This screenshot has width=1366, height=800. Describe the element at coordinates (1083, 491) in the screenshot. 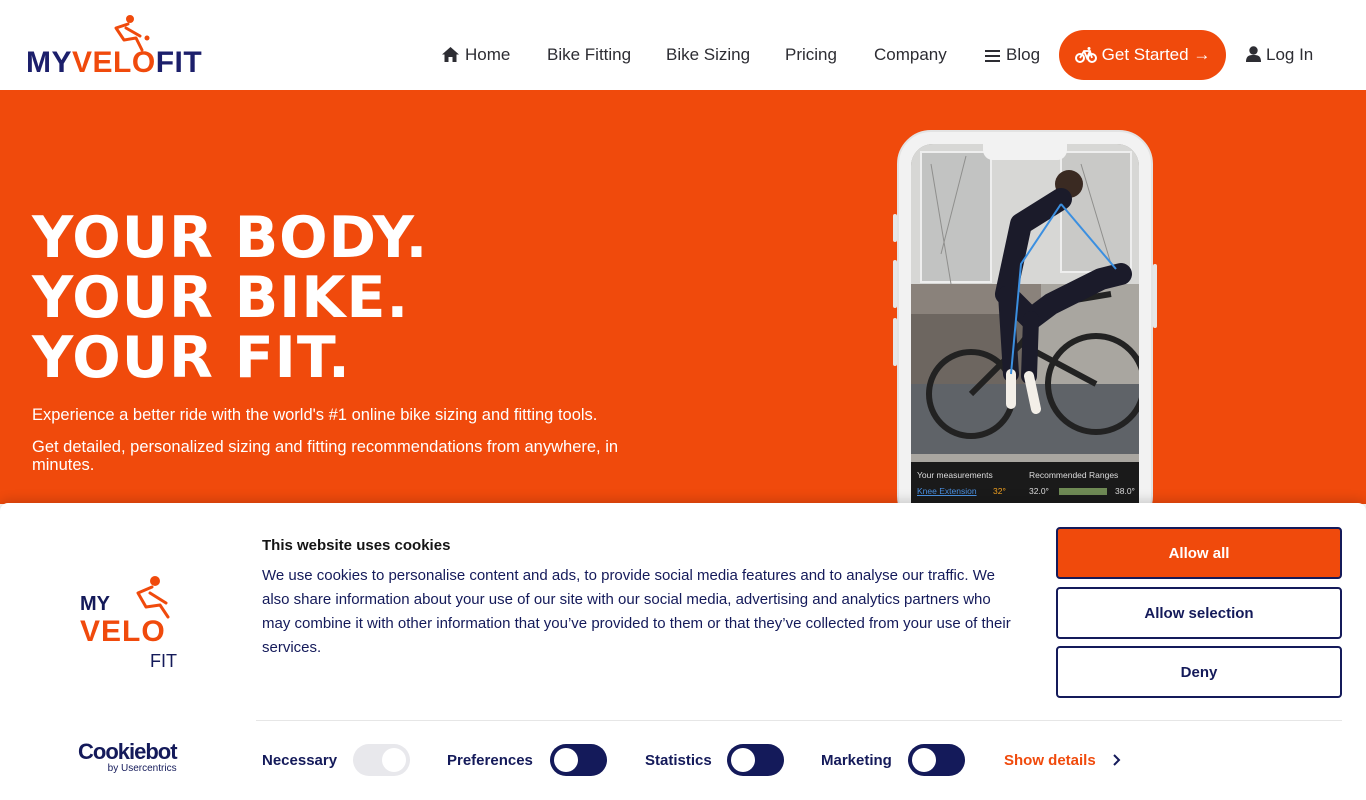

I see `range-bar` at that location.